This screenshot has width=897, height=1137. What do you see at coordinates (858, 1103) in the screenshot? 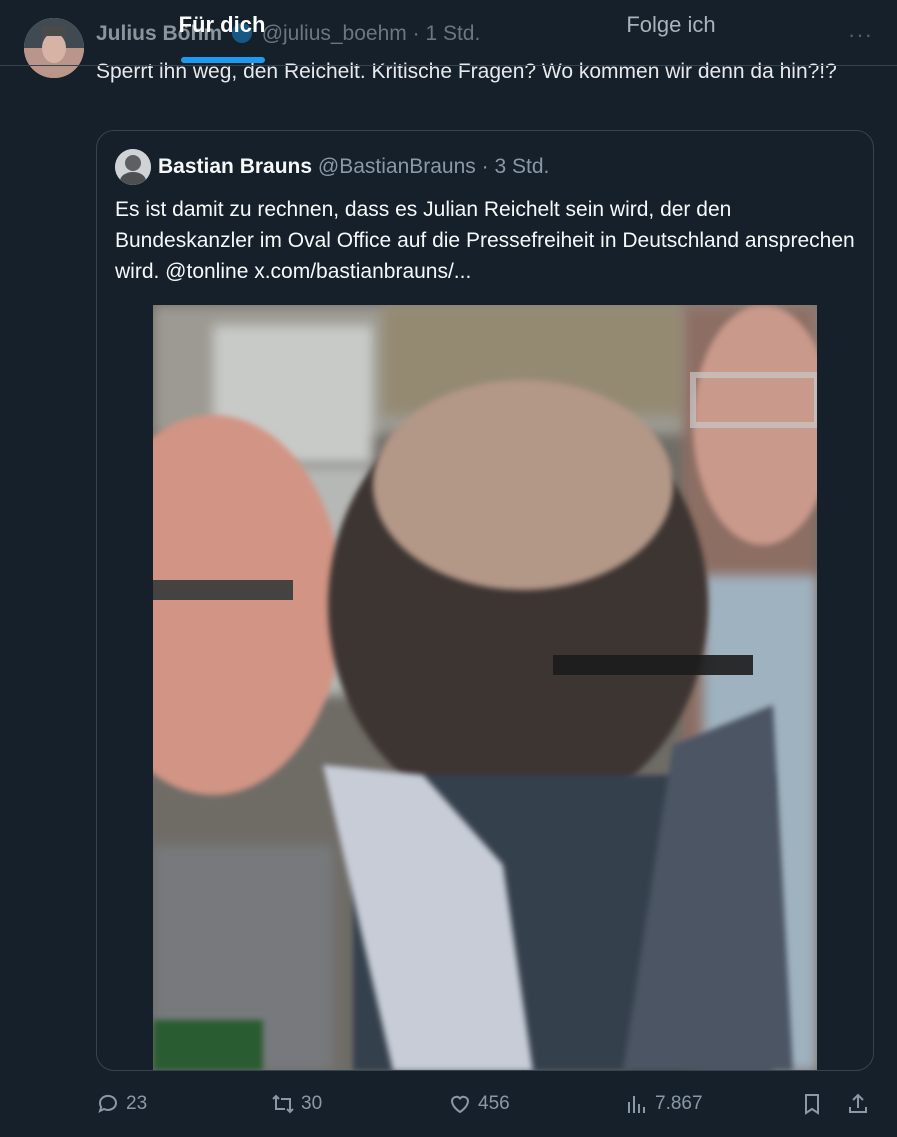
I see `share-icon` at bounding box center [858, 1103].